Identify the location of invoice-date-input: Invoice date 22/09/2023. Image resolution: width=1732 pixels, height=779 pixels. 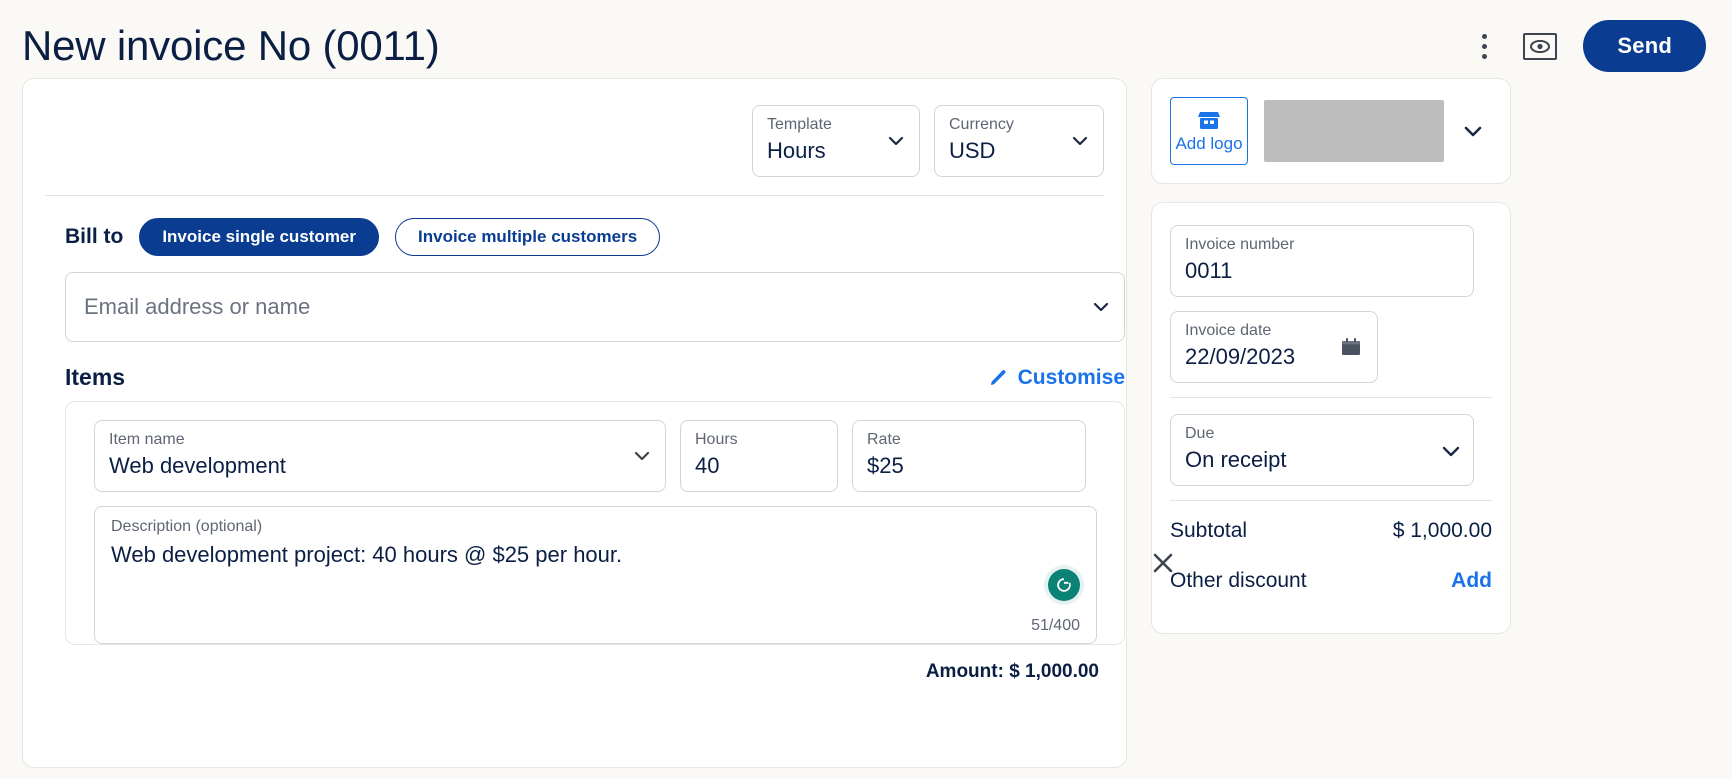
(1274, 347).